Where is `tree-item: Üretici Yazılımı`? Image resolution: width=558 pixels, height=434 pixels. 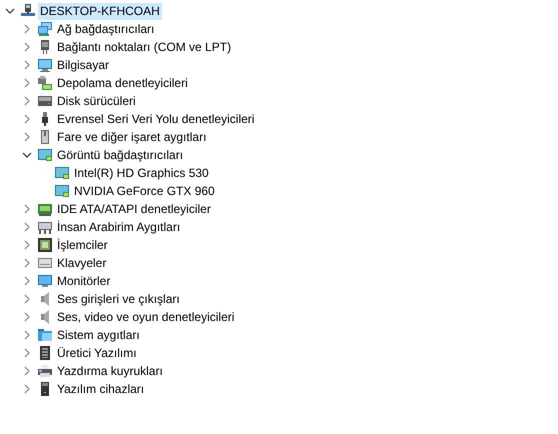 tree-item: Üretici Yazılımı is located at coordinates (97, 353).